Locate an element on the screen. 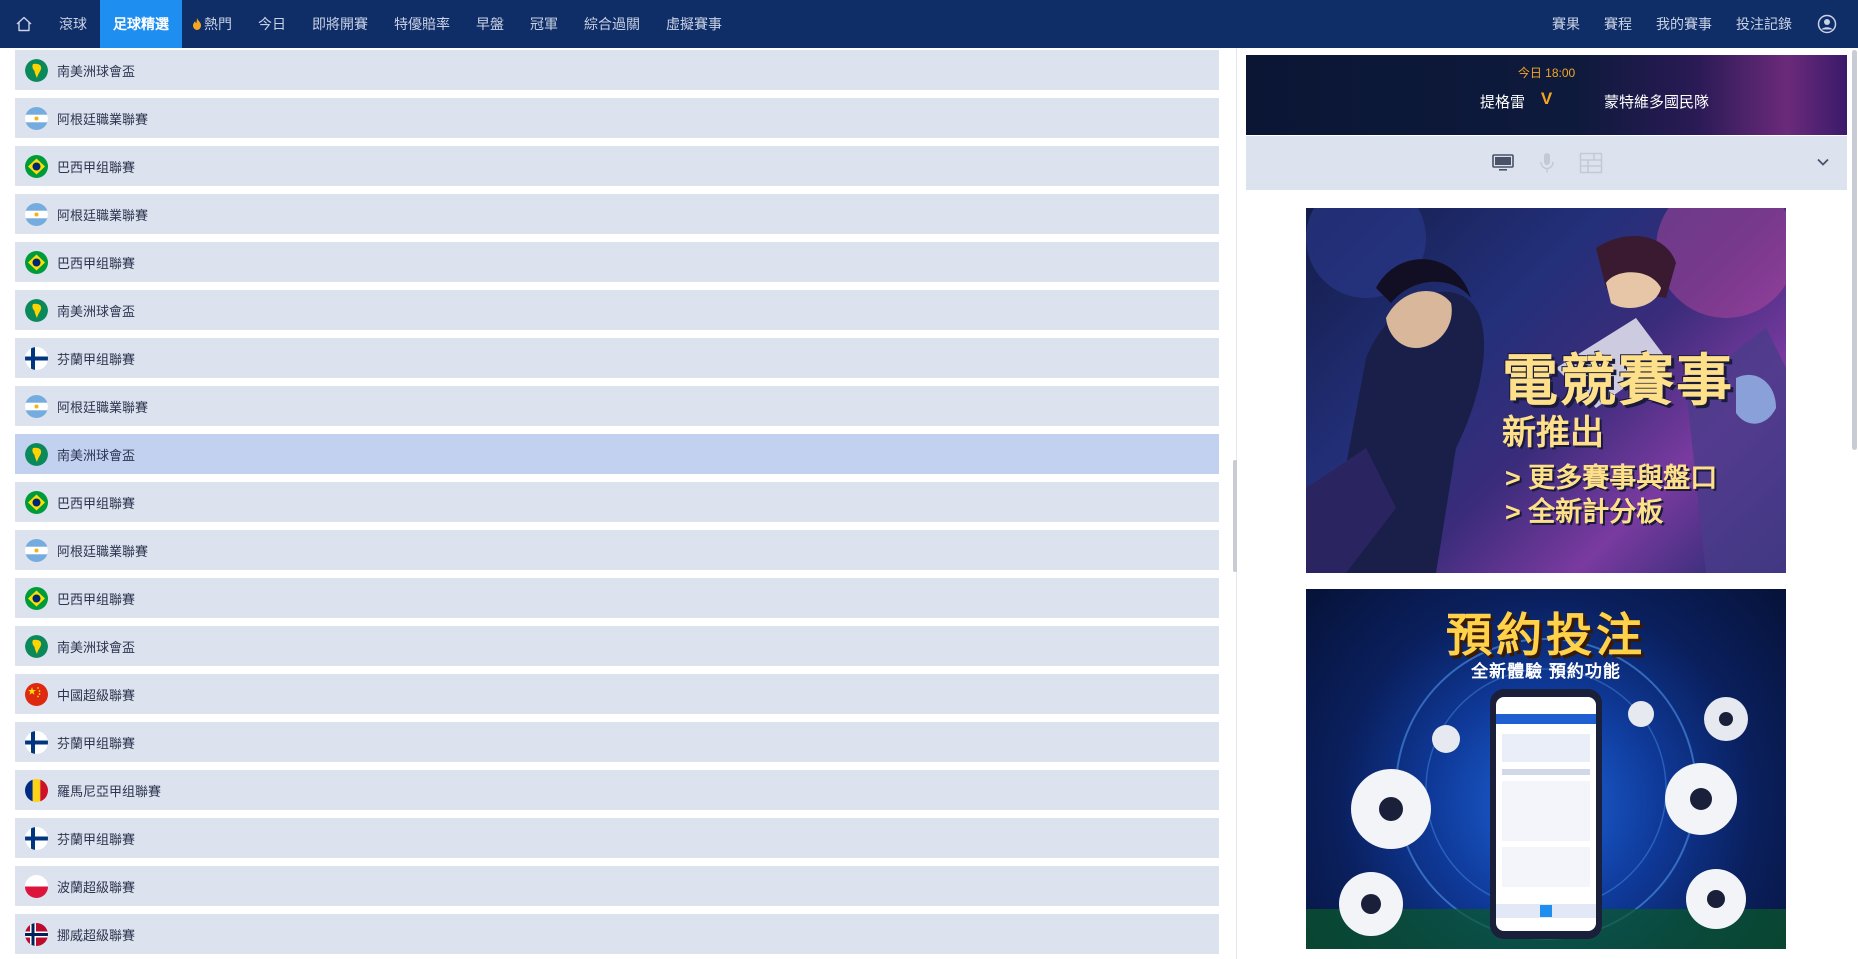 This screenshot has width=1858, height=959. nav-item-bet-history: 投注記錄 is located at coordinates (1764, 24).